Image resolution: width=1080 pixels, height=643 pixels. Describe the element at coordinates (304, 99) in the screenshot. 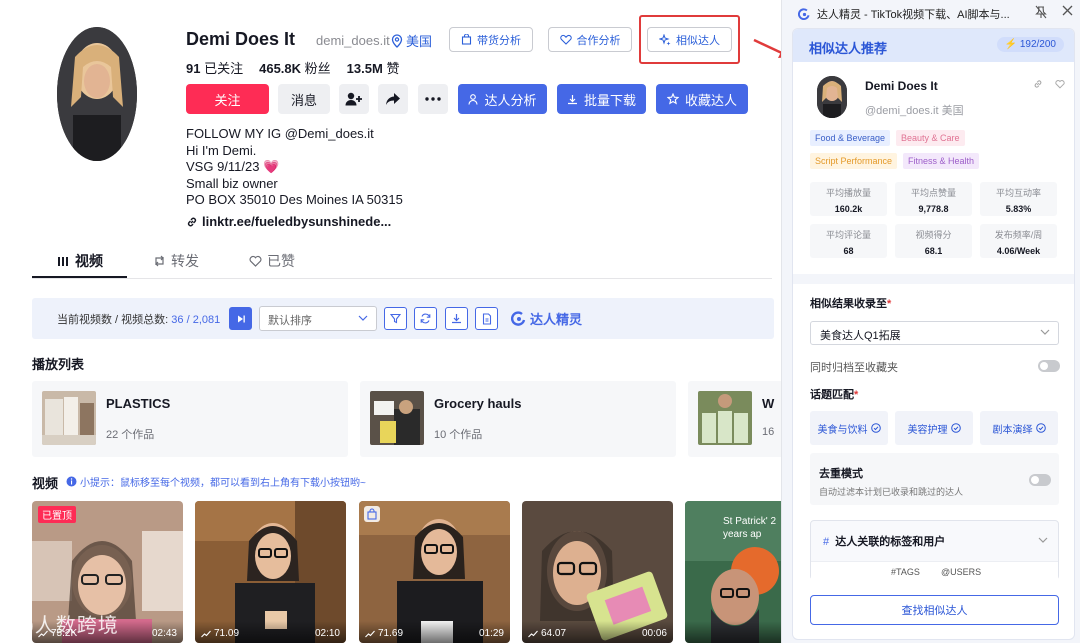

I see `message-button: 消息` at that location.